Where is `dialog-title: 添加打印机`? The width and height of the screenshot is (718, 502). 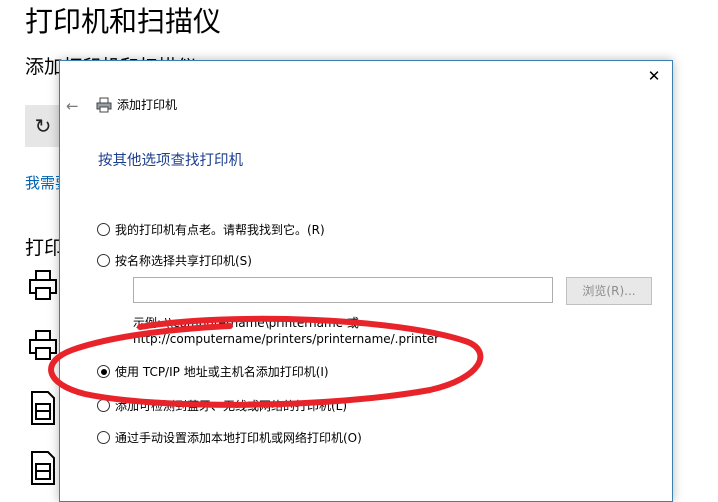
dialog-title: 添加打印机 is located at coordinates (147, 105).